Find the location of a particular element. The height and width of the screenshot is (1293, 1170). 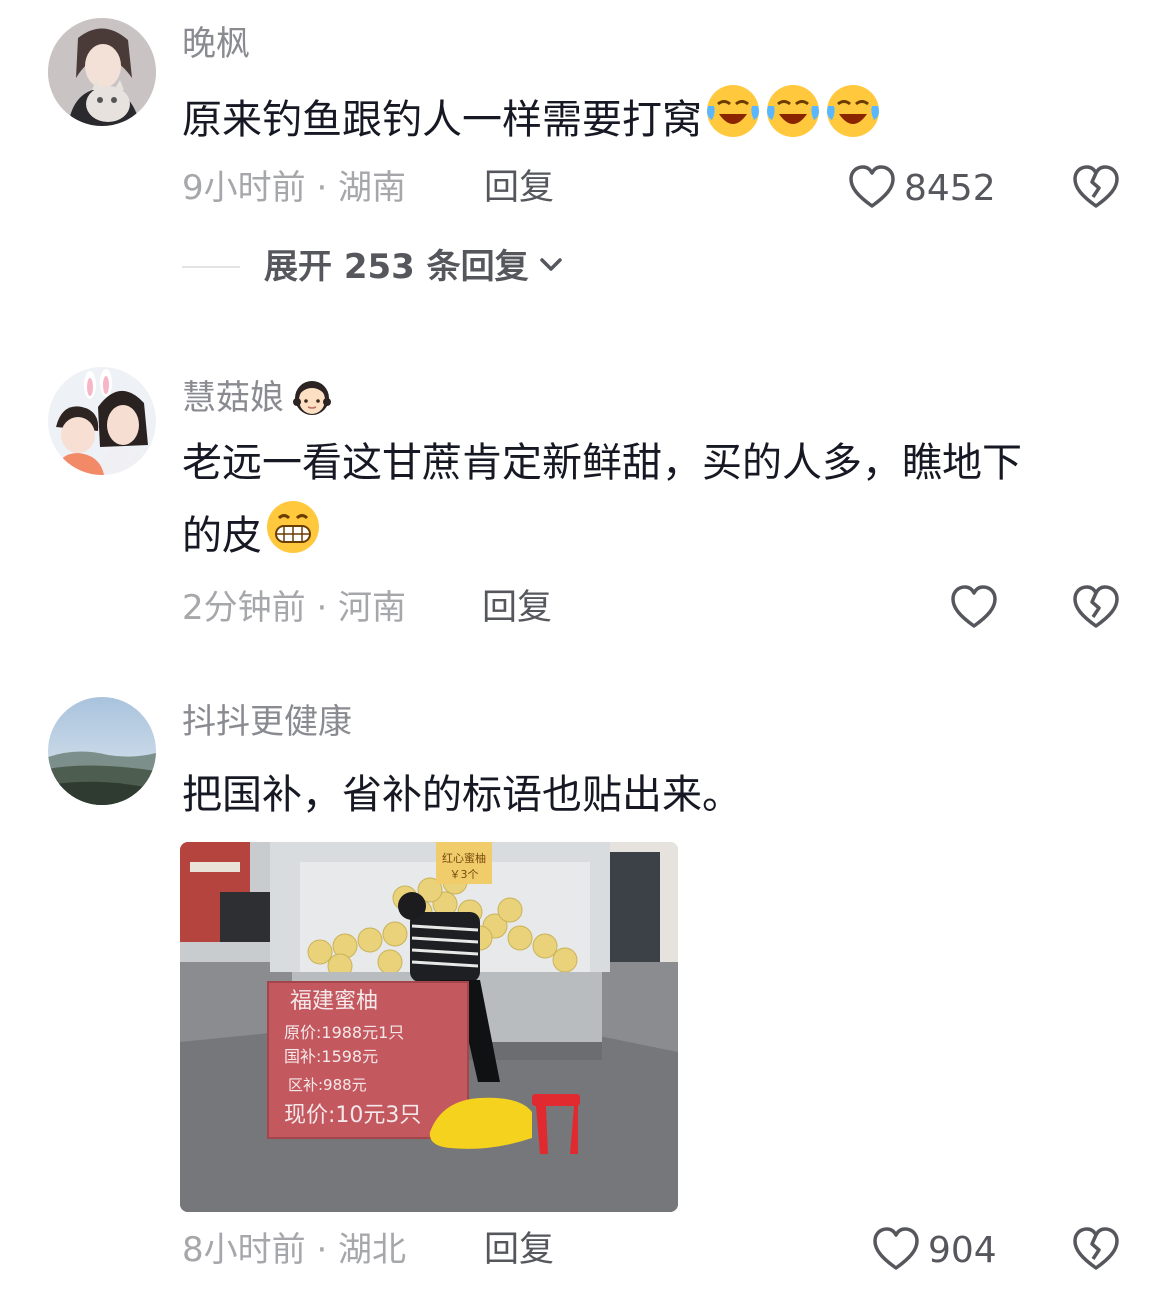

comment-text: 把国补，省补的标语也贴出来。 is located at coordinates (462, 795).